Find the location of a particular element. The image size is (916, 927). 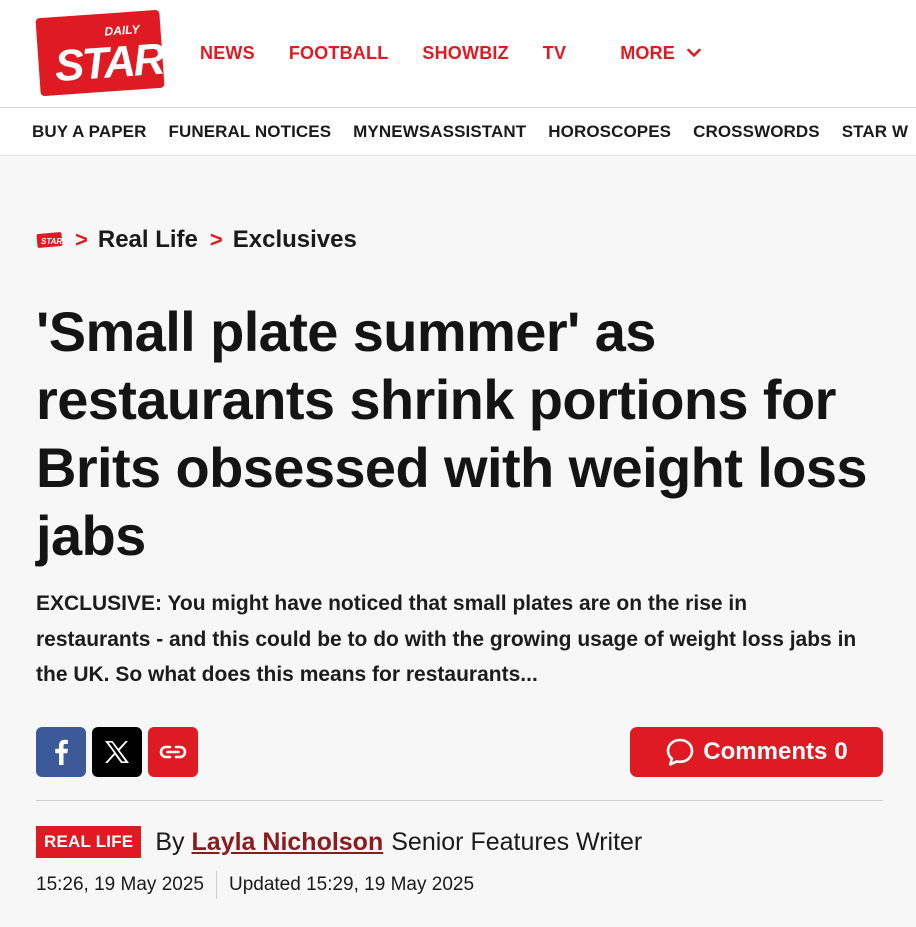

comments-label: Comments is located at coordinates (765, 751).